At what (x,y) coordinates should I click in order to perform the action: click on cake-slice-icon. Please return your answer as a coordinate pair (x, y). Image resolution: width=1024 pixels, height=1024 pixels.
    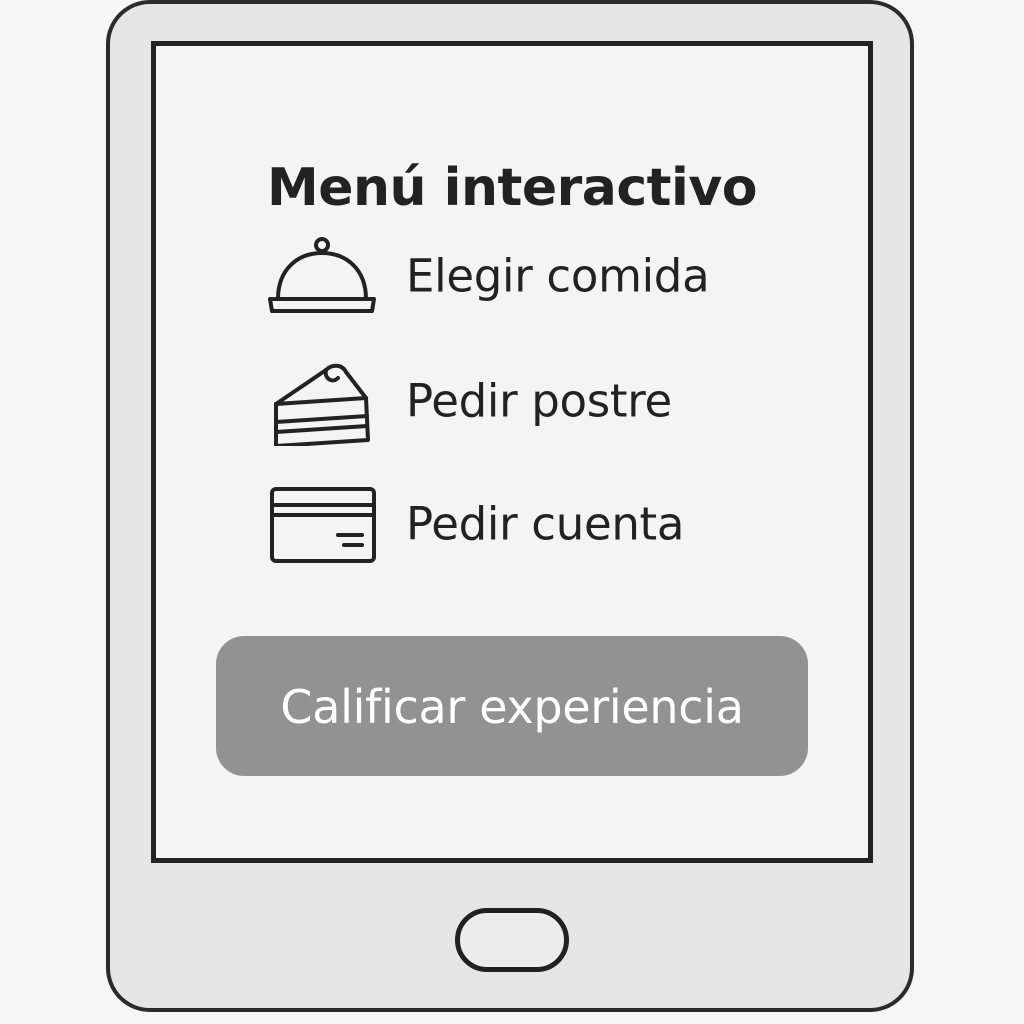
    Looking at the image, I should click on (322, 404).